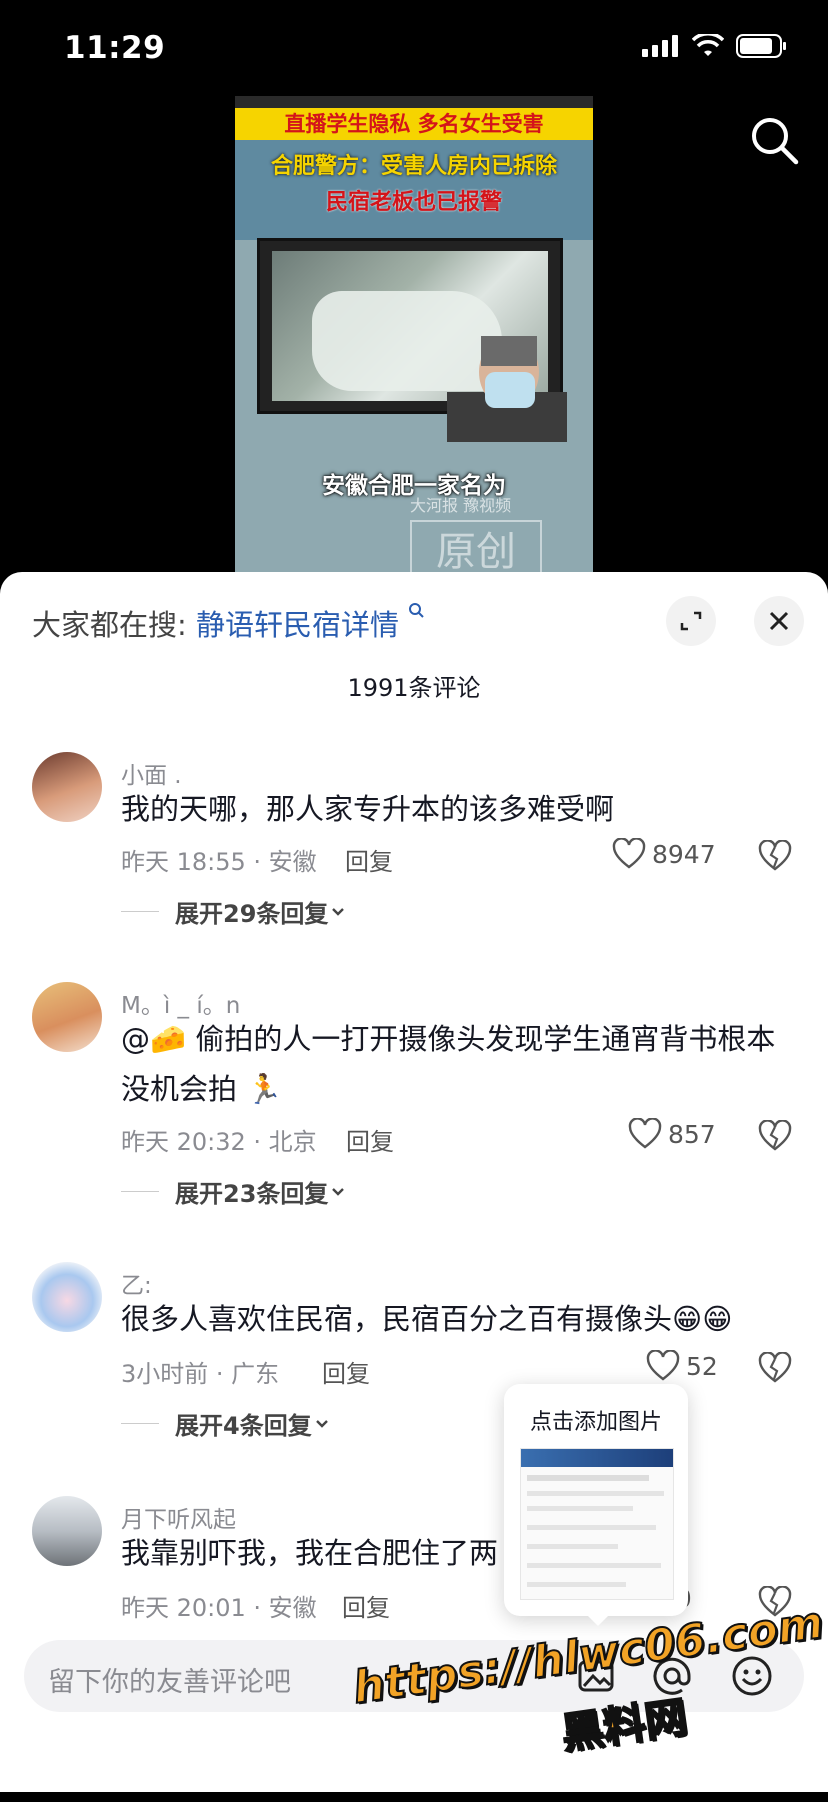 The height and width of the screenshot is (1802, 828). I want to click on expand-replies: 展开29条回复, so click(234, 911).